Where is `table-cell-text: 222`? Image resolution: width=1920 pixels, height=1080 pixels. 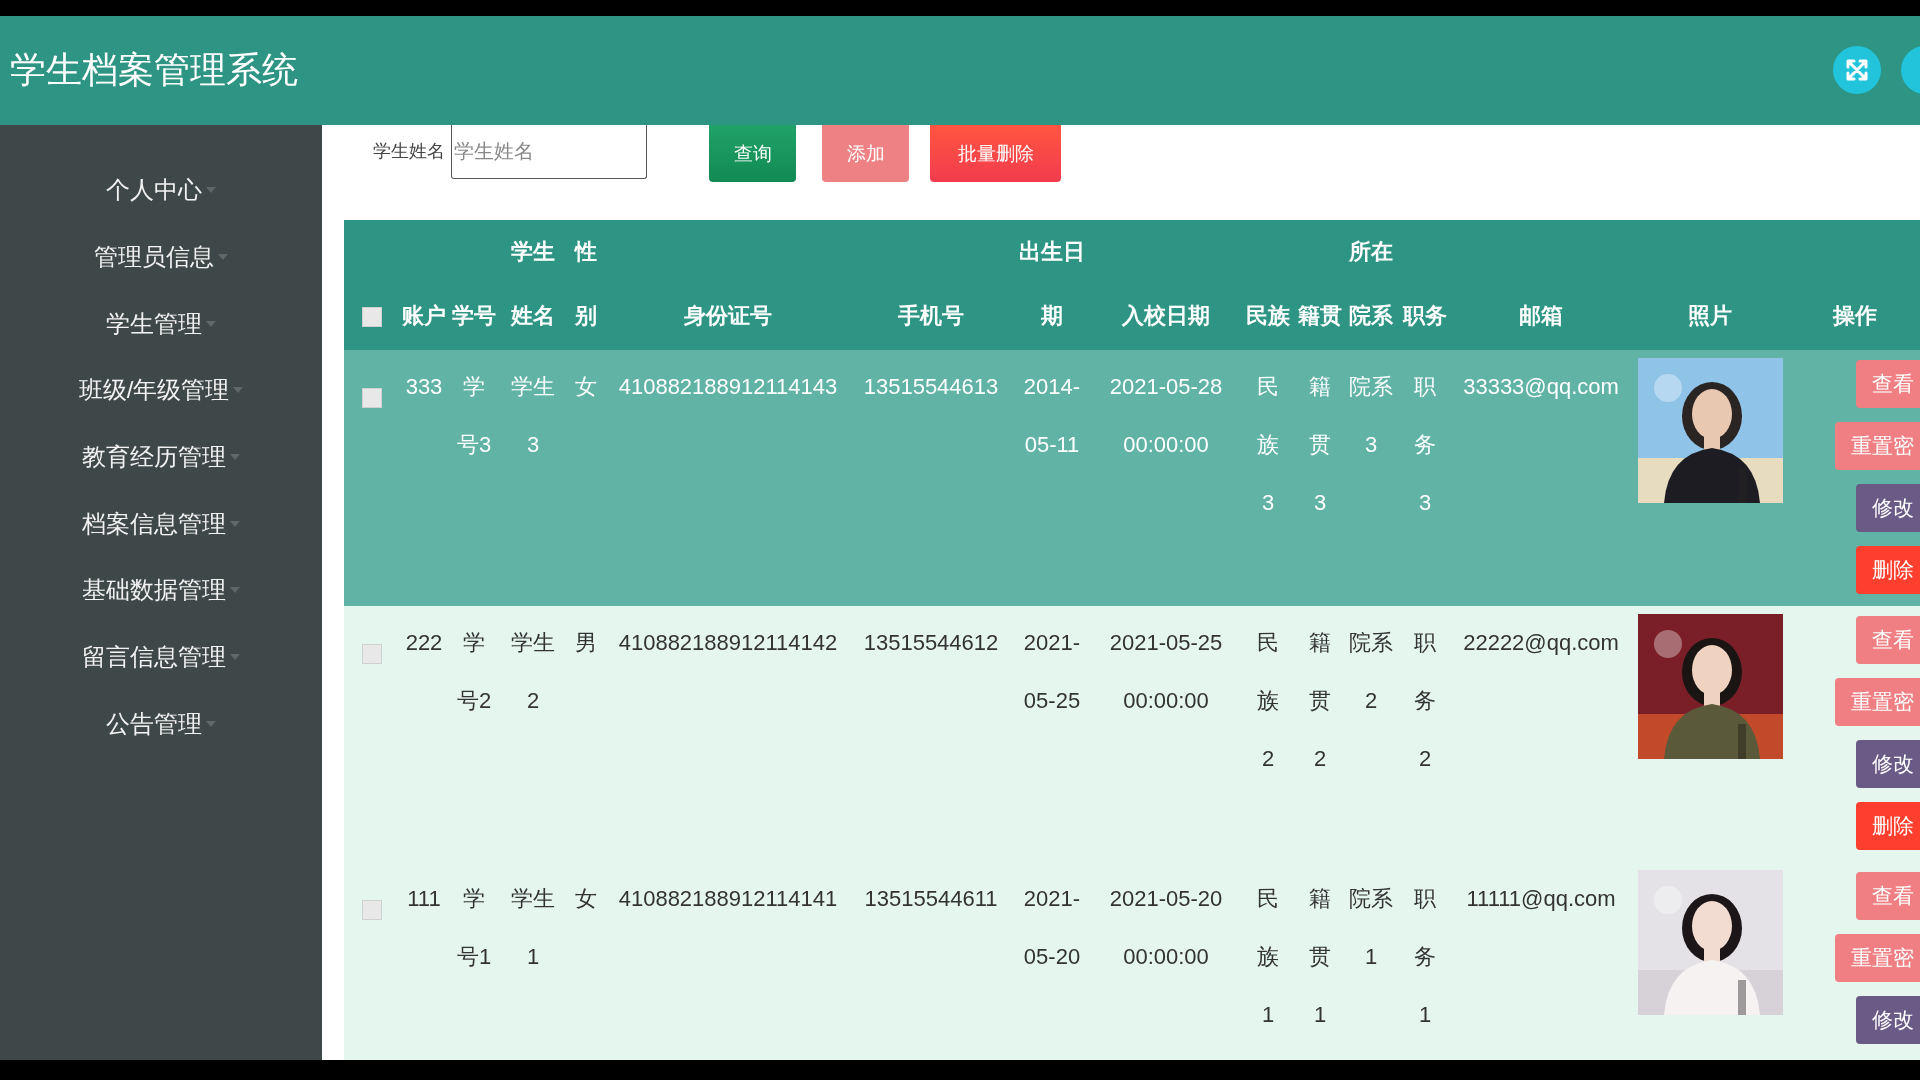
table-cell-text: 222 is located at coordinates (424, 643).